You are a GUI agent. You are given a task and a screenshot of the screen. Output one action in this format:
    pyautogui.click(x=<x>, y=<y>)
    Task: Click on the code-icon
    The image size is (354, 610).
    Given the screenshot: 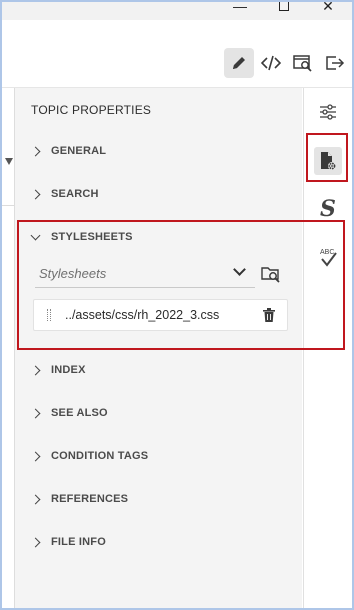 What is the action you would take?
    pyautogui.click(x=271, y=63)
    